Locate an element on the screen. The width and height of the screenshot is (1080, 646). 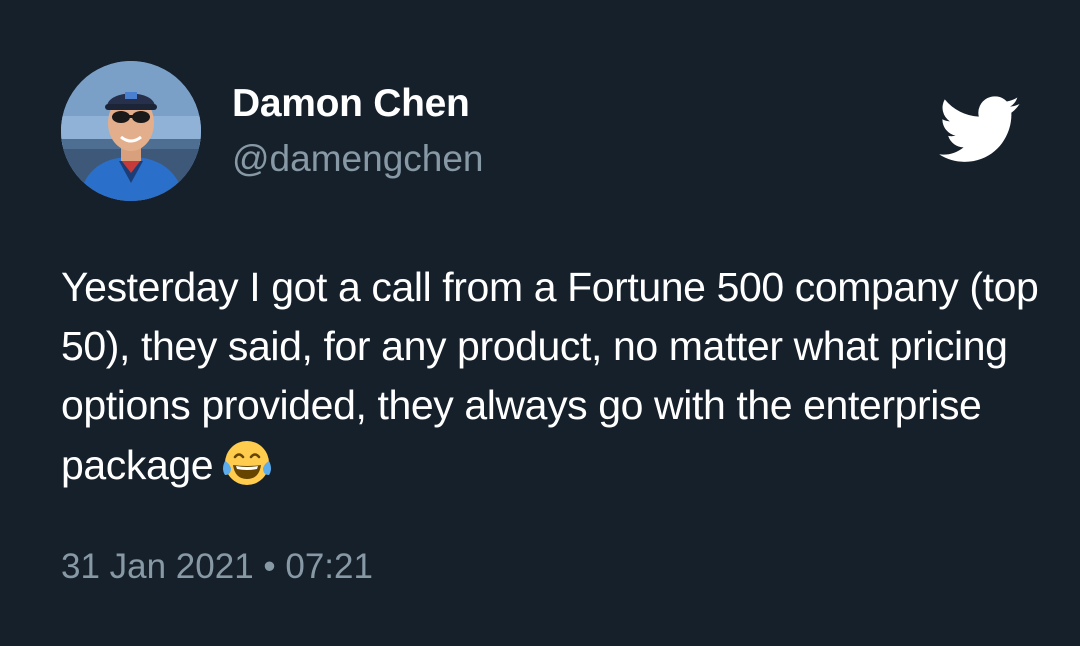
avatar-image is located at coordinates (131, 131).